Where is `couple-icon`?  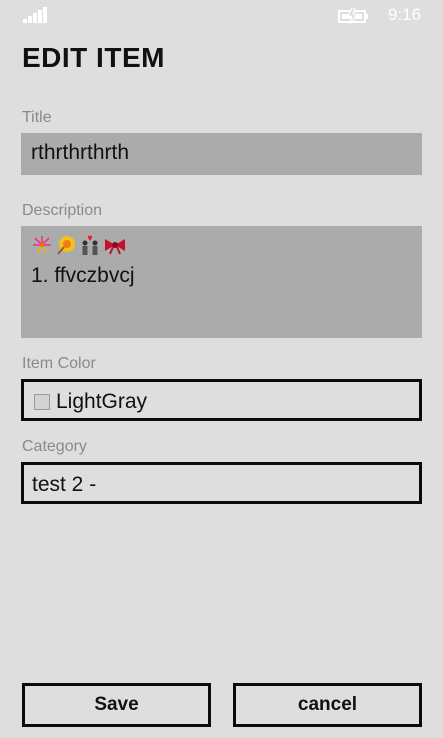
couple-icon is located at coordinates (90, 245).